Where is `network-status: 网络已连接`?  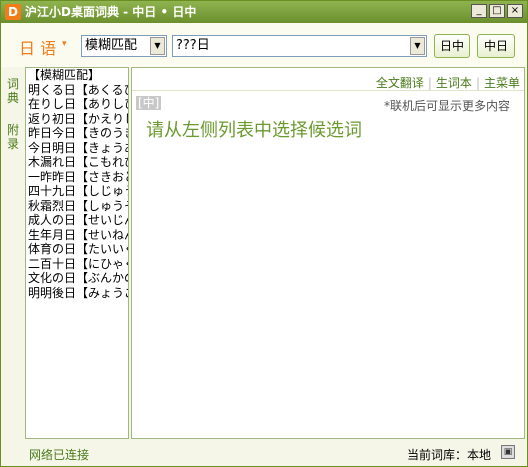 network-status: 网络已连接 is located at coordinates (59, 455).